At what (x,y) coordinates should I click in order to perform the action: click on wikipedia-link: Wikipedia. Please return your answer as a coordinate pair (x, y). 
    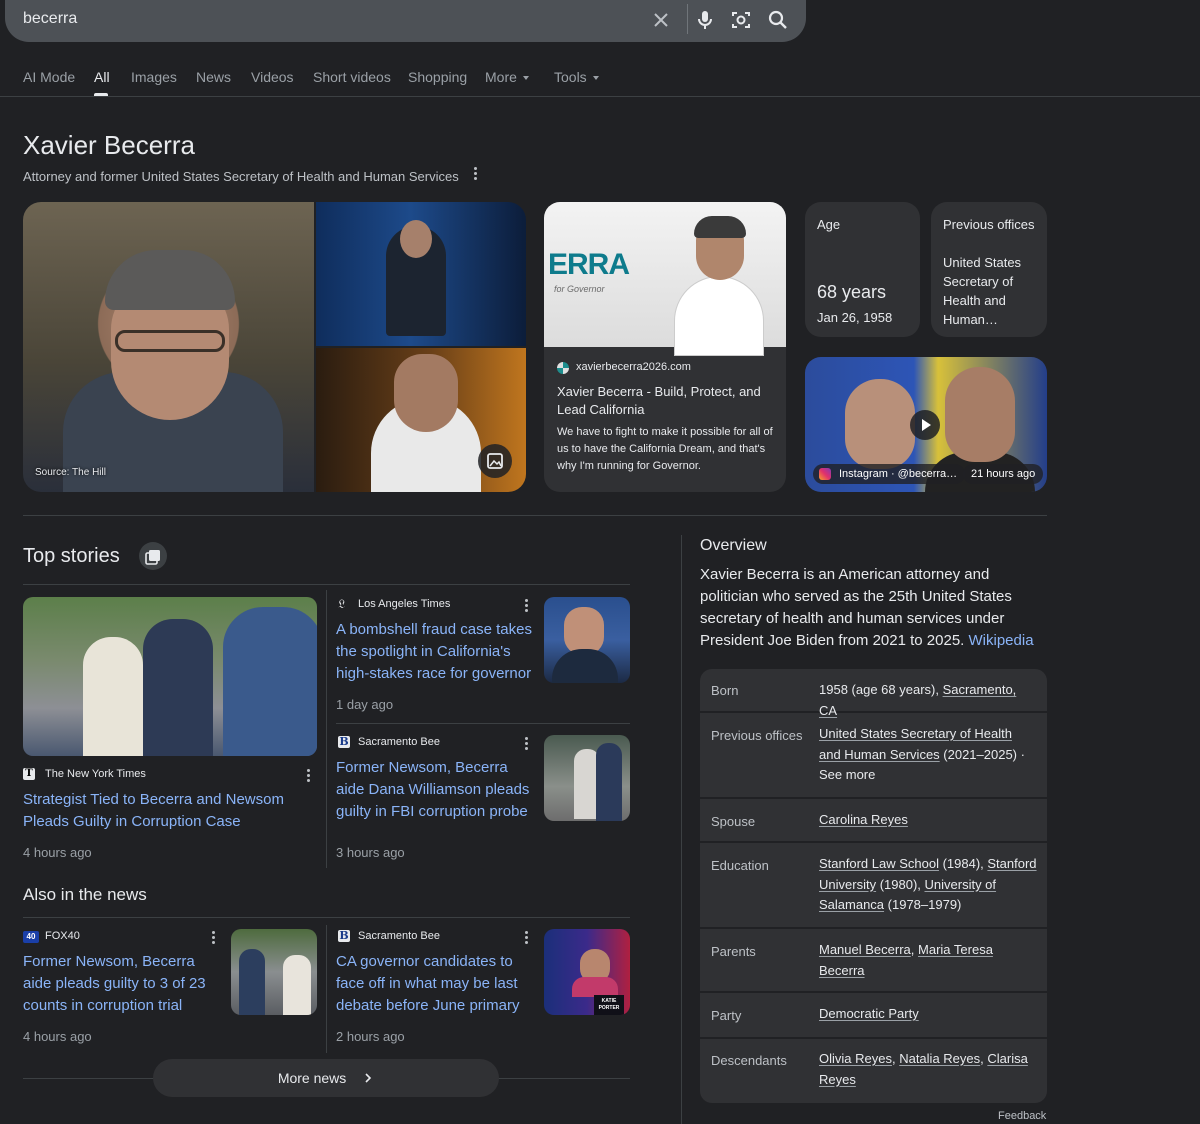
    Looking at the image, I should click on (1001, 640).